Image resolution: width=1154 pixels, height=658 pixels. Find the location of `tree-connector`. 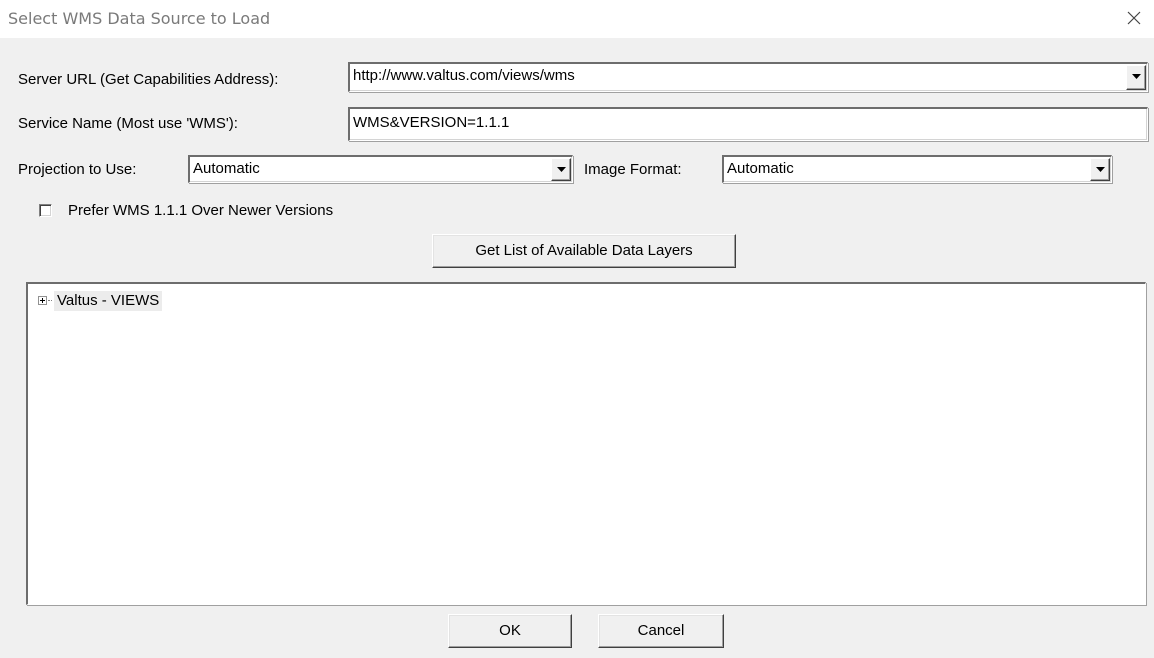

tree-connector is located at coordinates (50, 301).